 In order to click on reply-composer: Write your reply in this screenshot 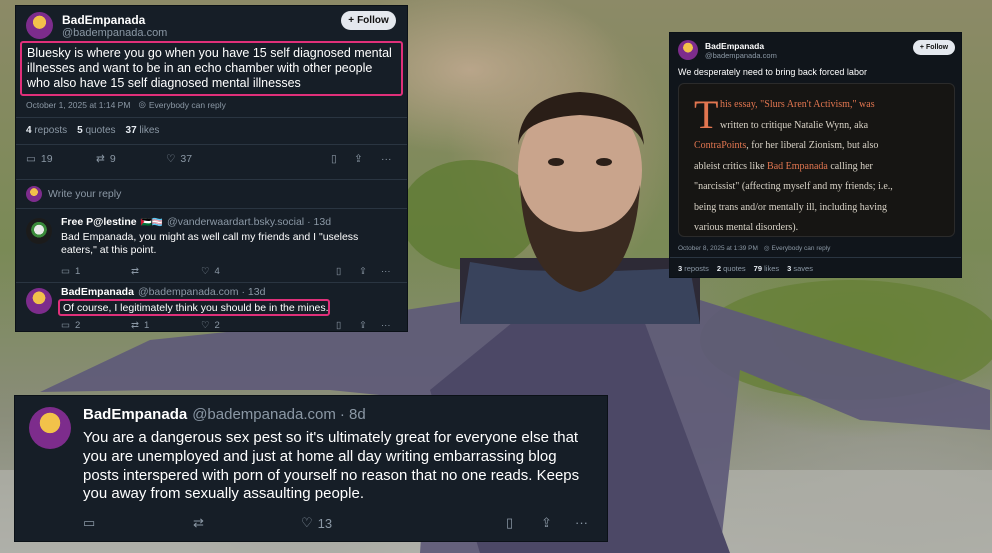, I will do `click(73, 194)`.